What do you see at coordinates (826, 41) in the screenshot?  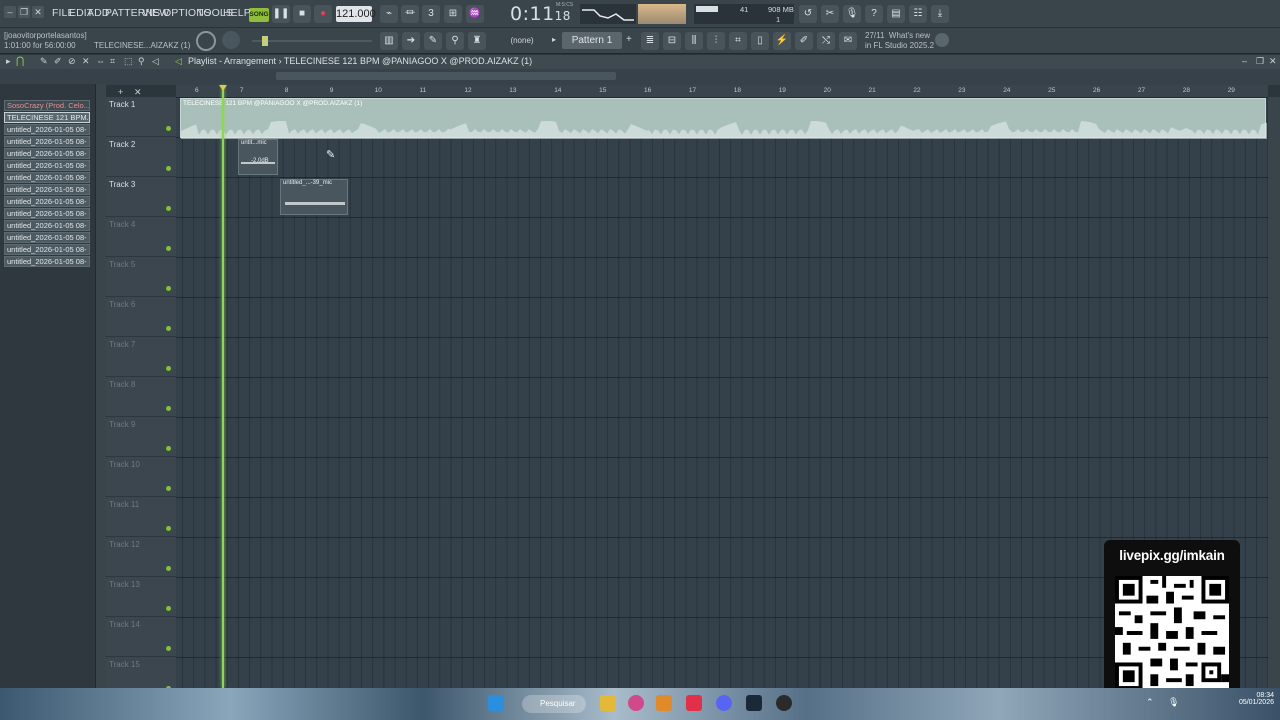 I see `shuffle-icon: ⤭` at bounding box center [826, 41].